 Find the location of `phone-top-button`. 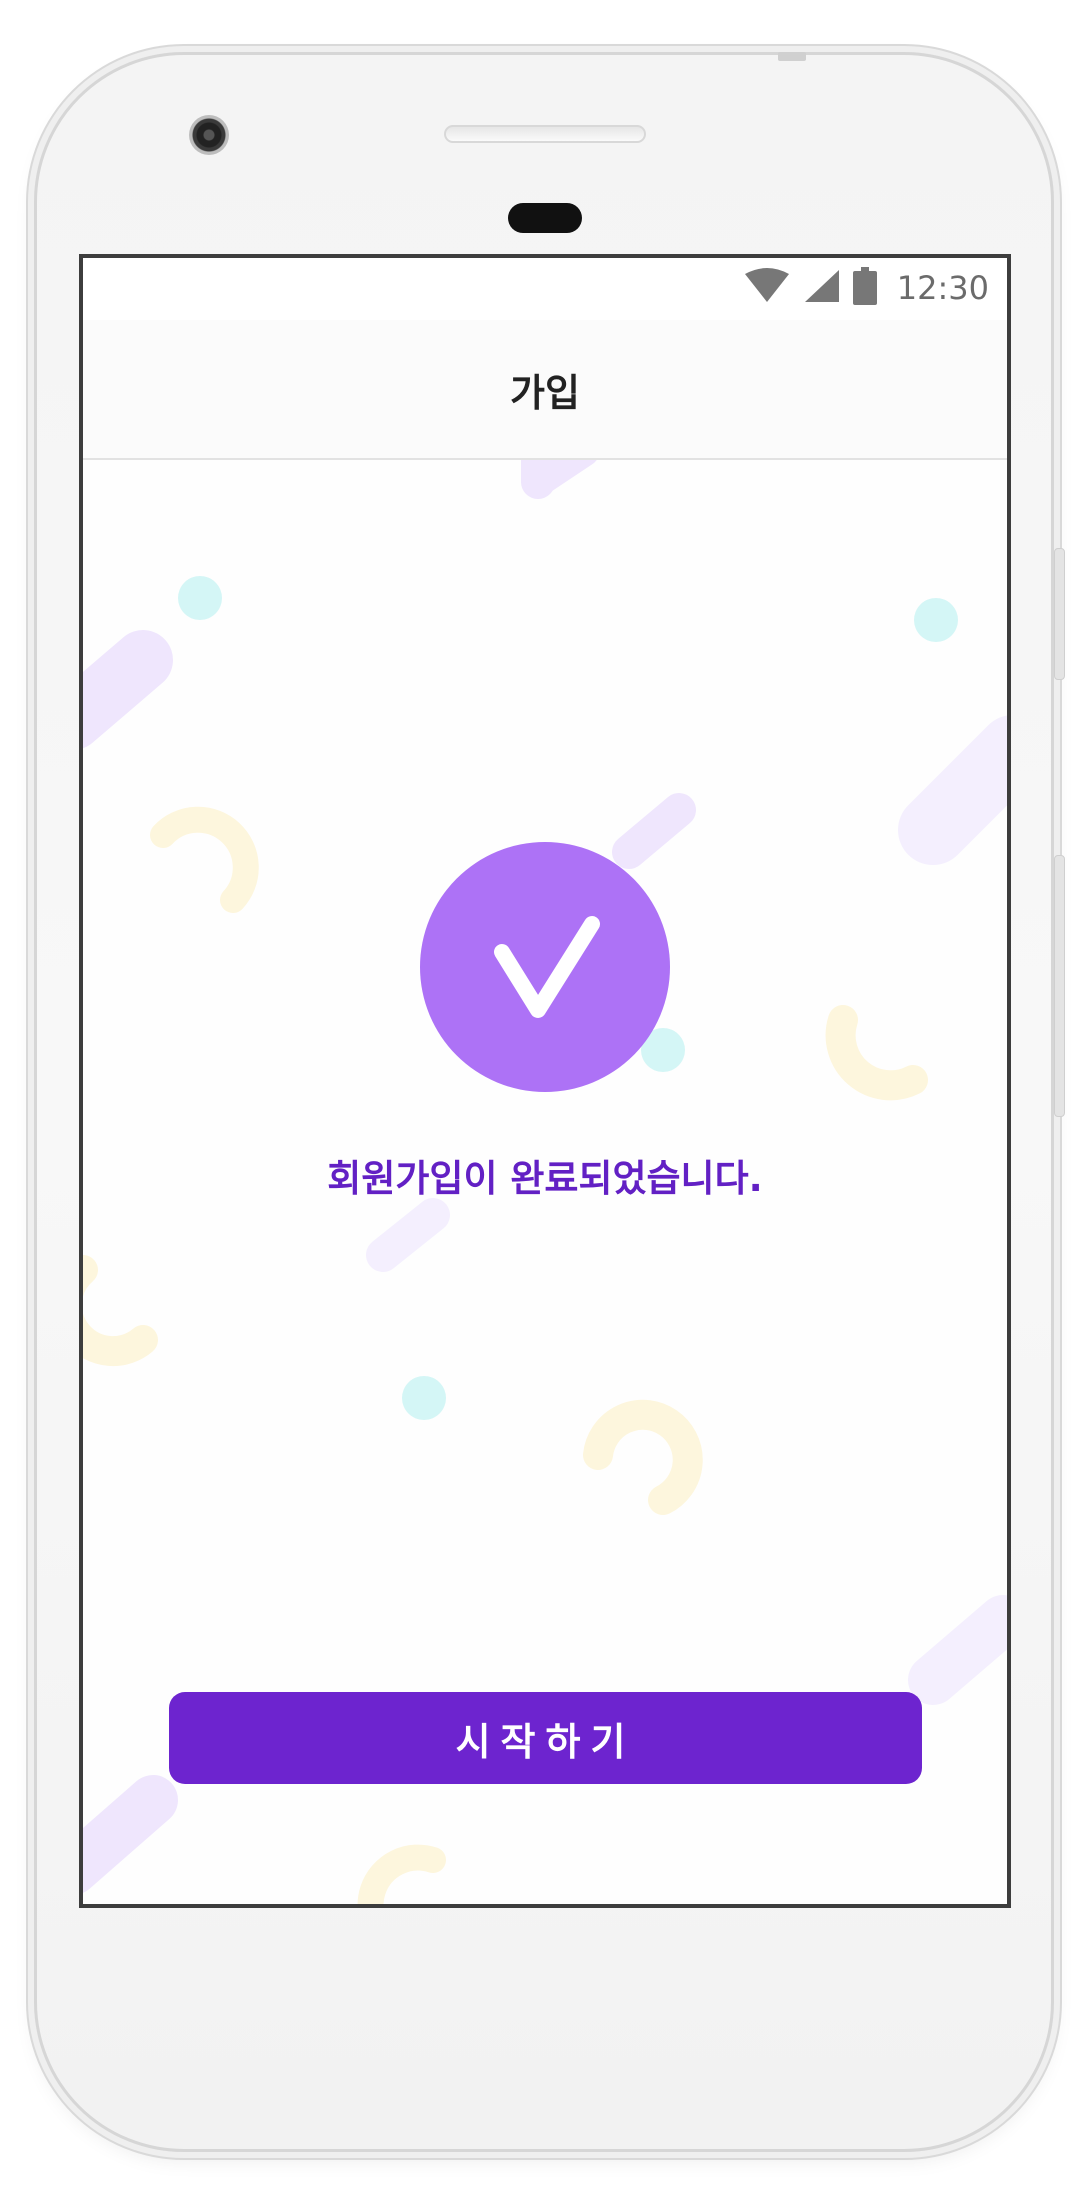

phone-top-button is located at coordinates (792, 56).